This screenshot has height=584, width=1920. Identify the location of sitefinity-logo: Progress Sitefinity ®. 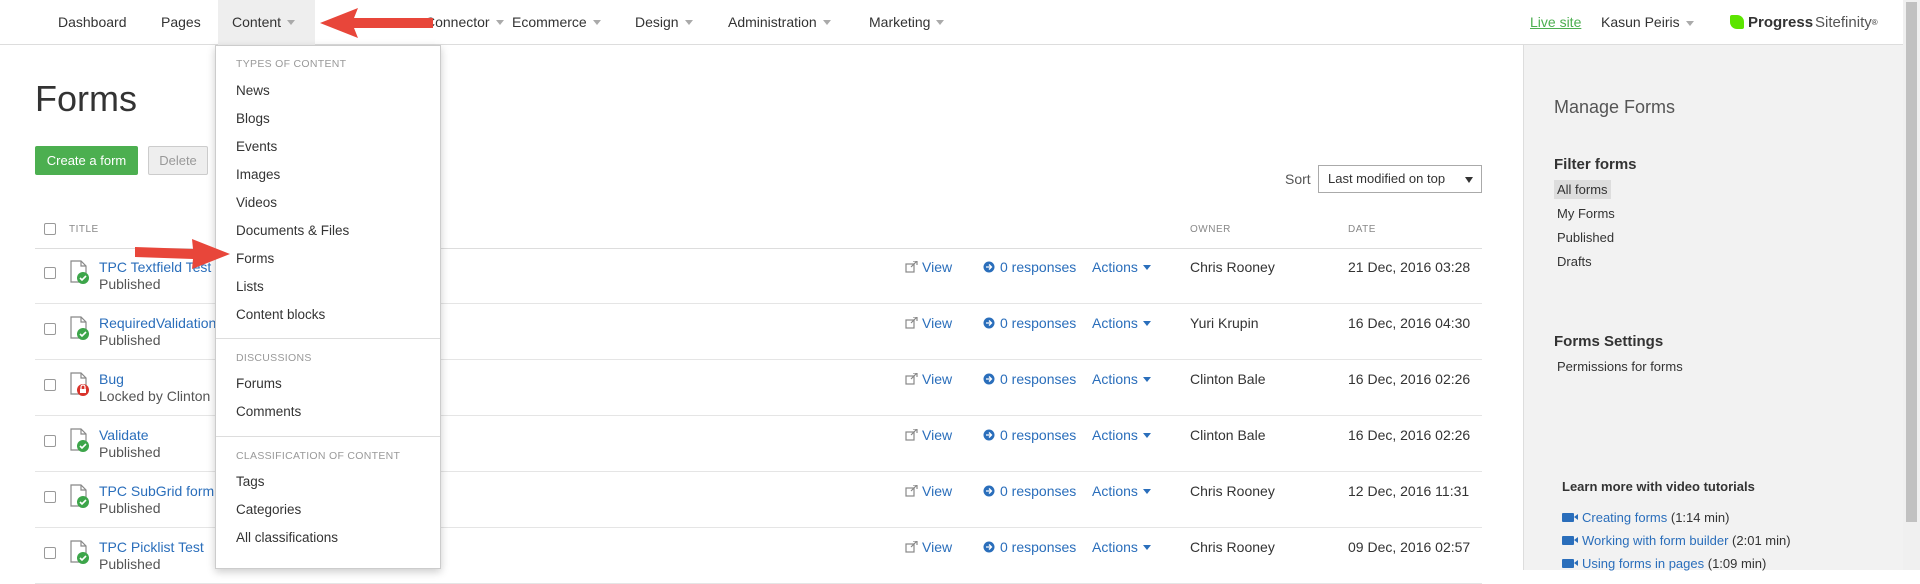
(1804, 22).